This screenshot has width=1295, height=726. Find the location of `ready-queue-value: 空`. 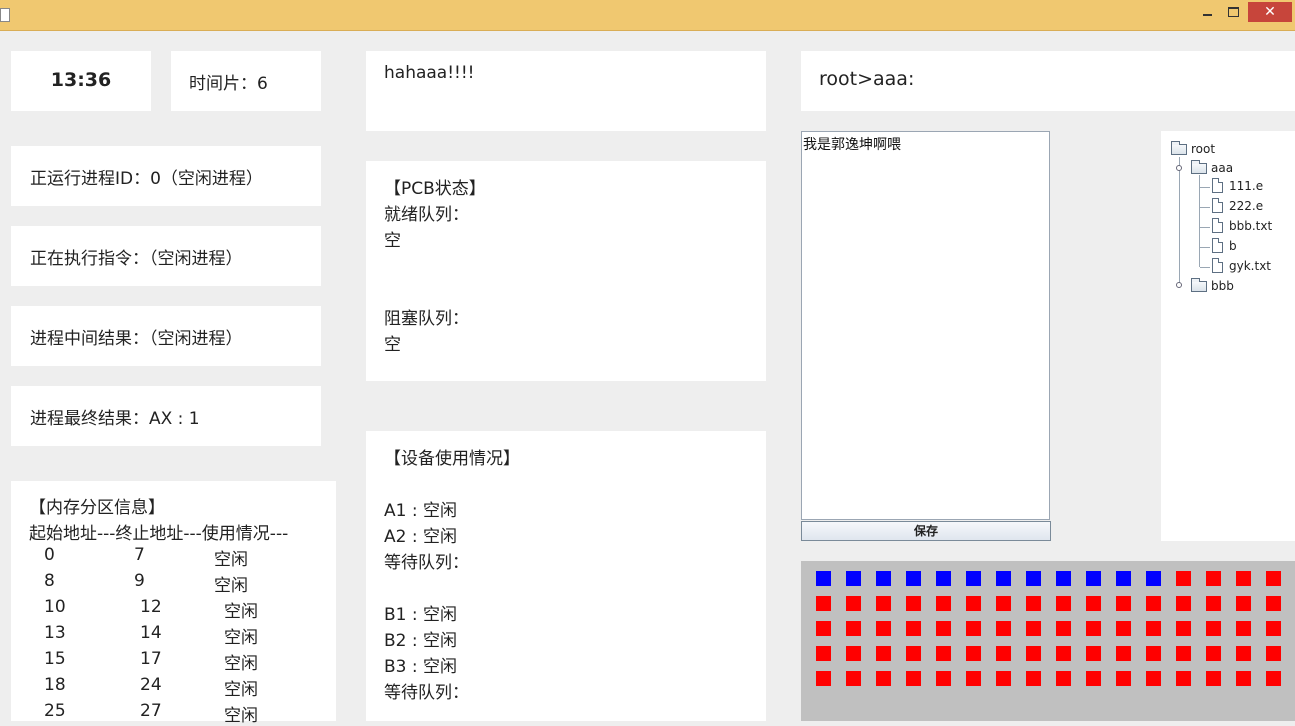

ready-queue-value: 空 is located at coordinates (392, 241).